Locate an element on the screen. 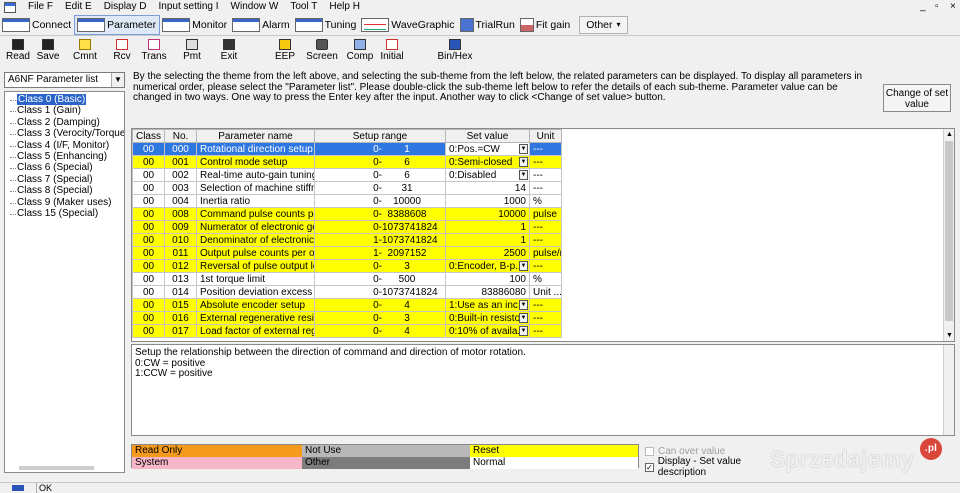 Image resolution: width=960 pixels, height=493 pixels. tree-item-class-3: Class 3 (Verocity/Torque/Fu is located at coordinates (64, 133).